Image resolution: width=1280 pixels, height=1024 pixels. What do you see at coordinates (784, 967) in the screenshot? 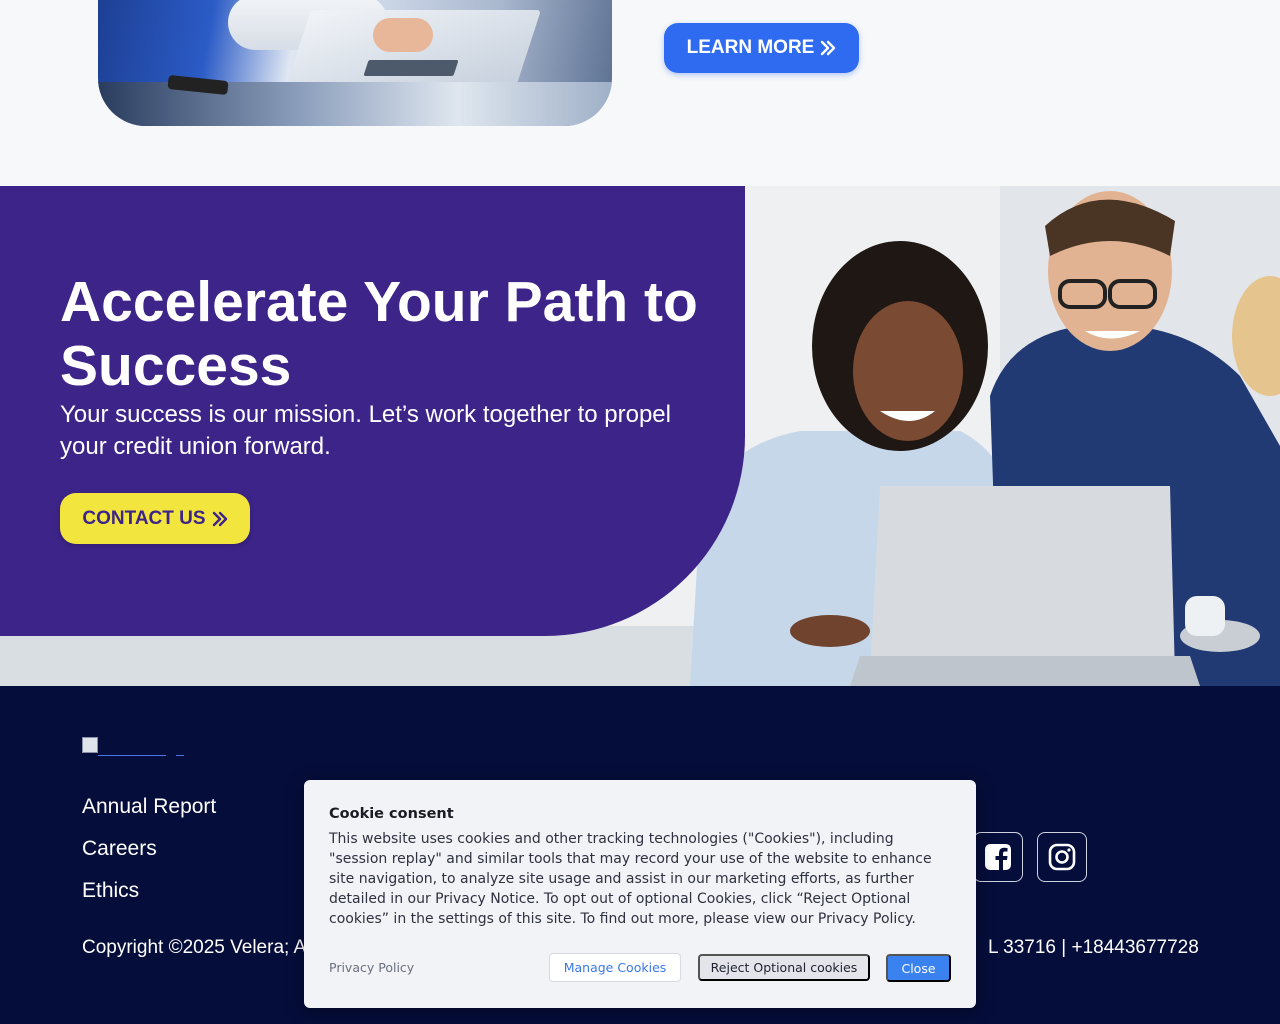
I see `reject-optional-cookies-button: Reject Optional cookies` at bounding box center [784, 967].